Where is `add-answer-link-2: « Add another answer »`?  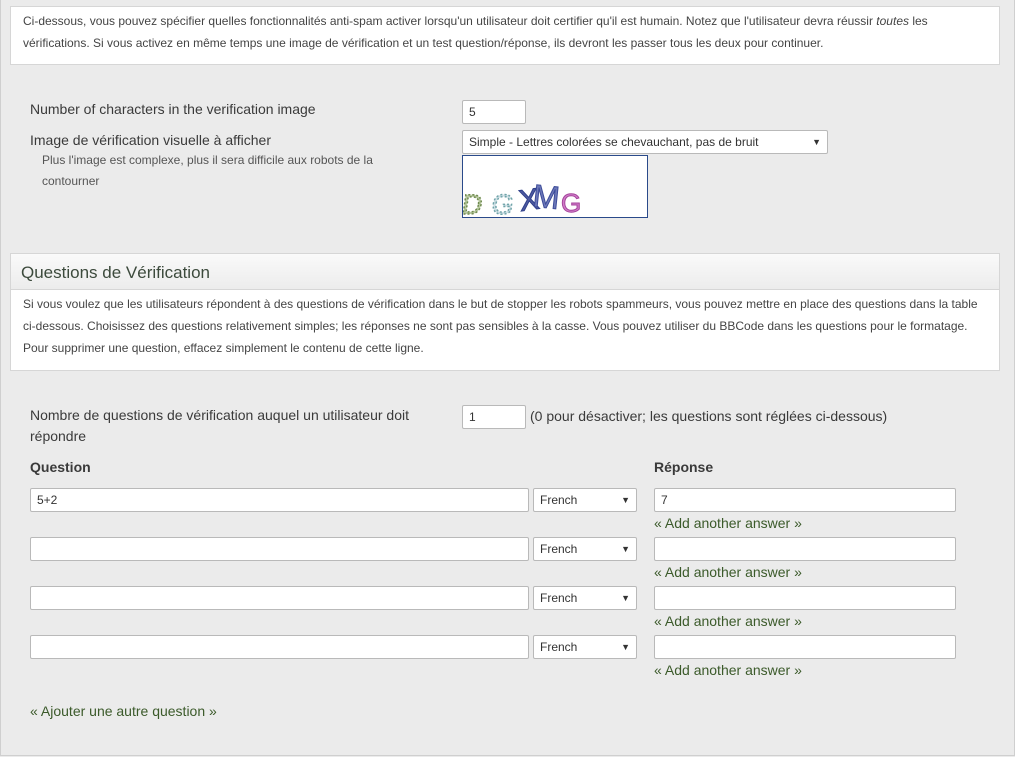 add-answer-link-2: « Add another answer » is located at coordinates (728, 572).